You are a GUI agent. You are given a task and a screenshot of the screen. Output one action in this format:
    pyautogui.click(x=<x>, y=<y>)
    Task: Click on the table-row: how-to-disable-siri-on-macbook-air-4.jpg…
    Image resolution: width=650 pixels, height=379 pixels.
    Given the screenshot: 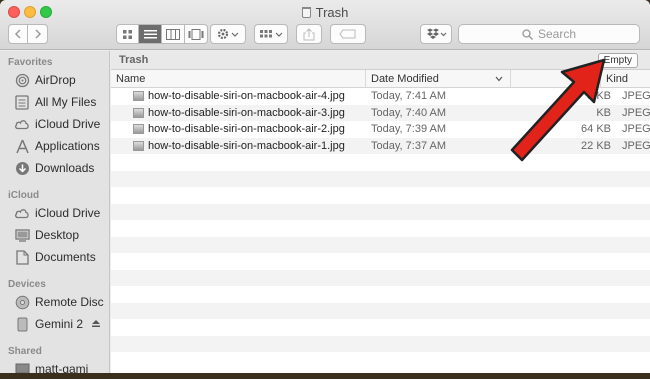 What is the action you would take?
    pyautogui.click(x=380, y=96)
    